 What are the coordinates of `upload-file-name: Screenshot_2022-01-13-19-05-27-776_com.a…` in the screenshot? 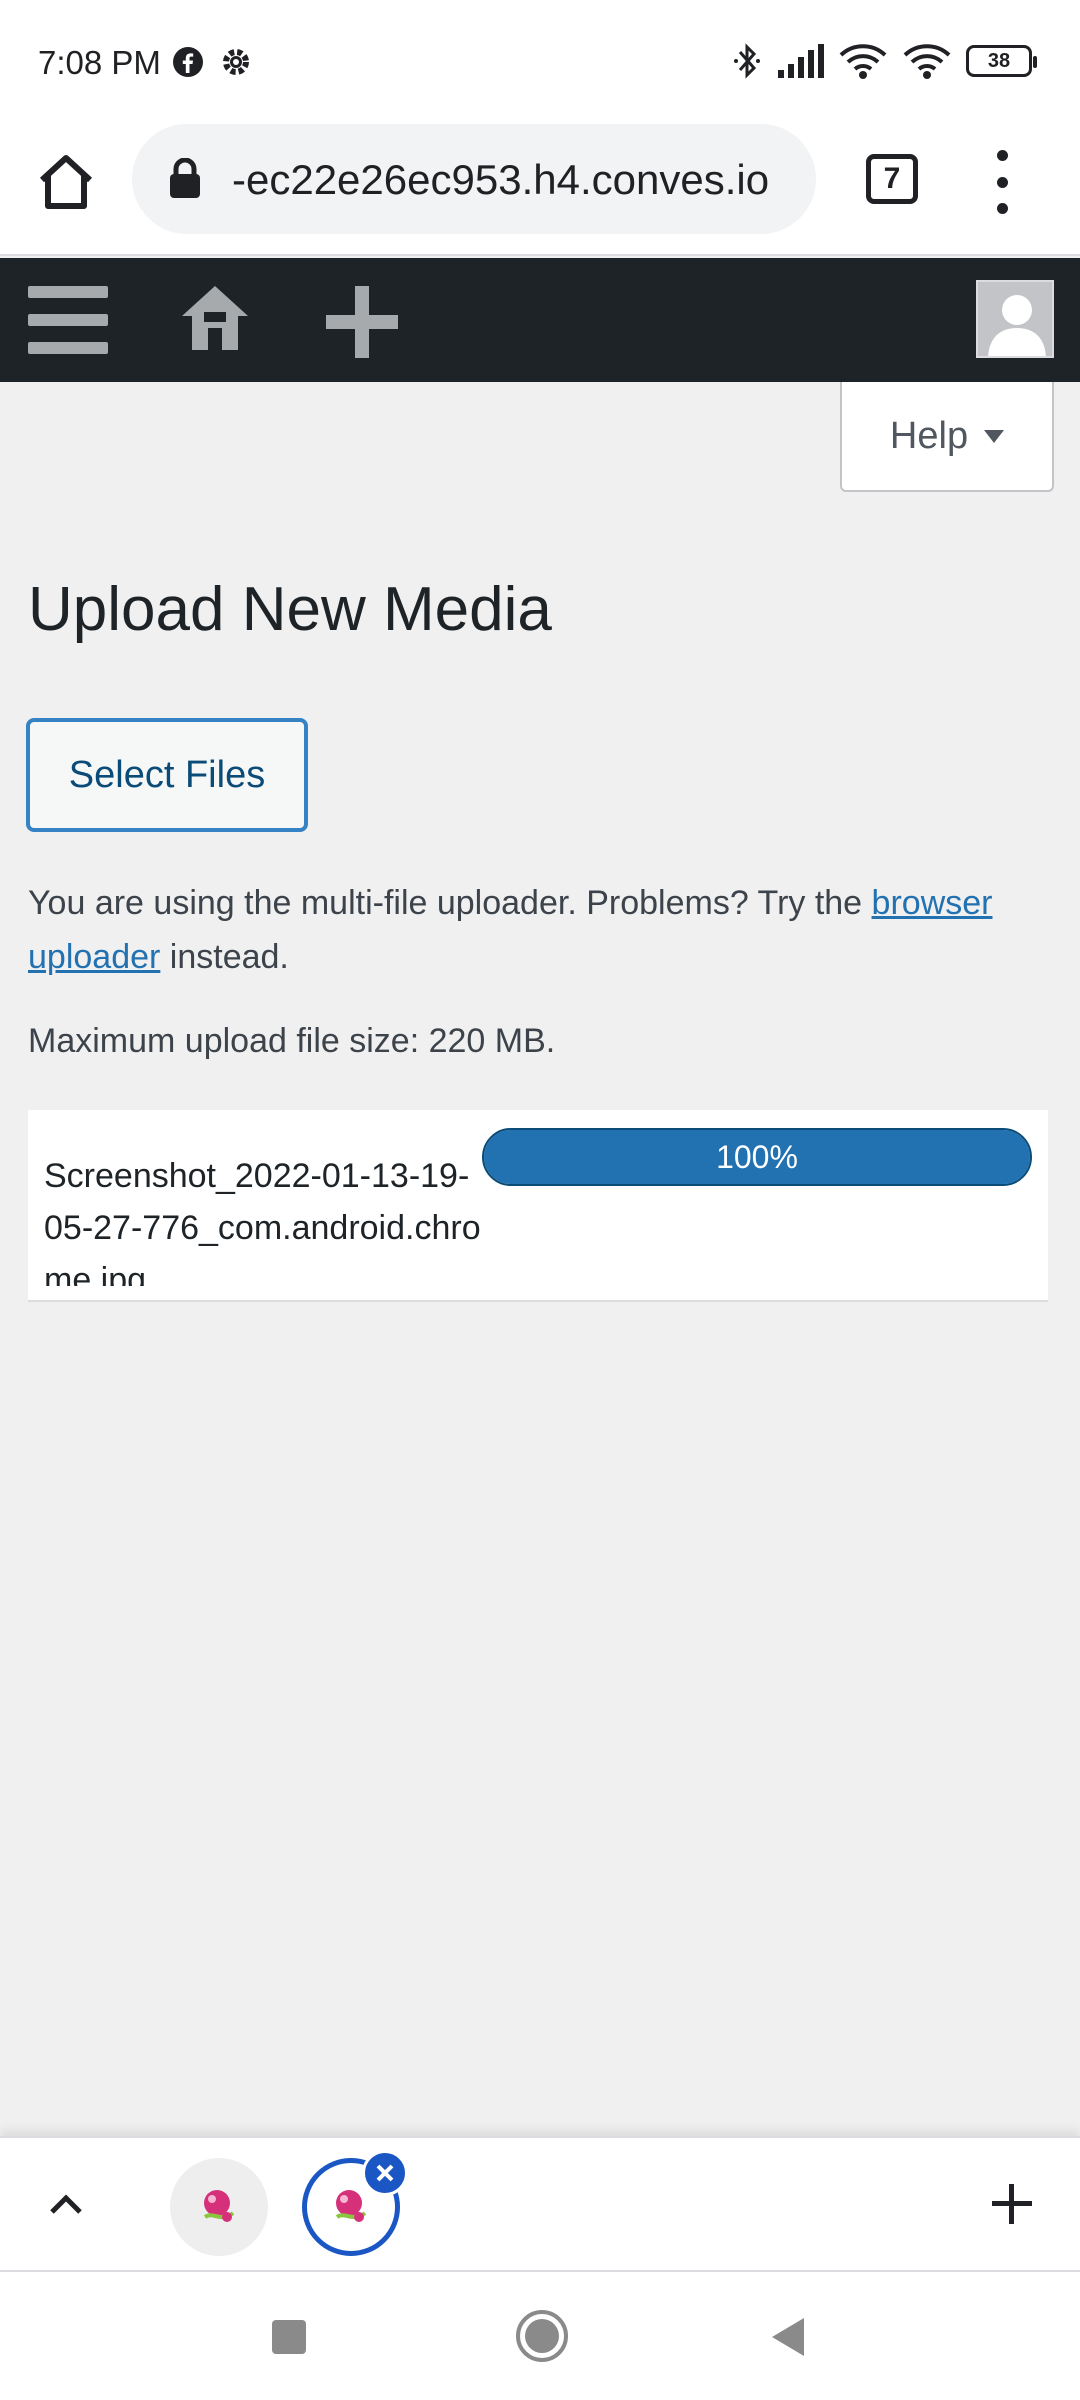 It's located at (262, 1221).